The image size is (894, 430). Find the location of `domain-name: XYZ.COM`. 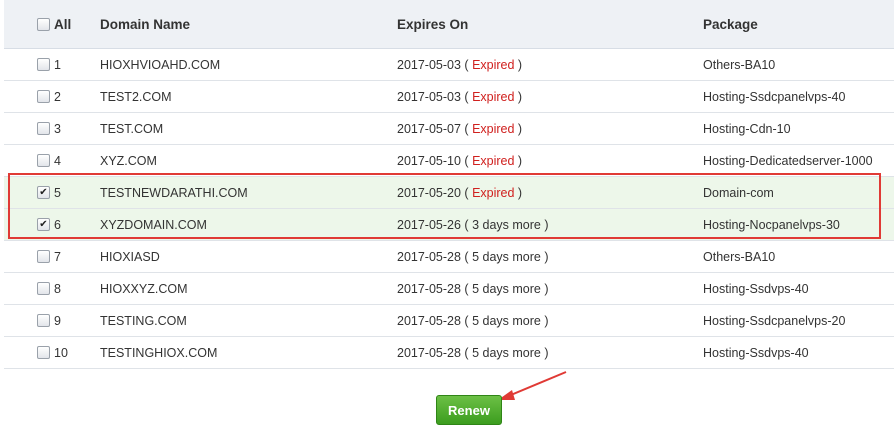

domain-name: XYZ.COM is located at coordinates (128, 160).